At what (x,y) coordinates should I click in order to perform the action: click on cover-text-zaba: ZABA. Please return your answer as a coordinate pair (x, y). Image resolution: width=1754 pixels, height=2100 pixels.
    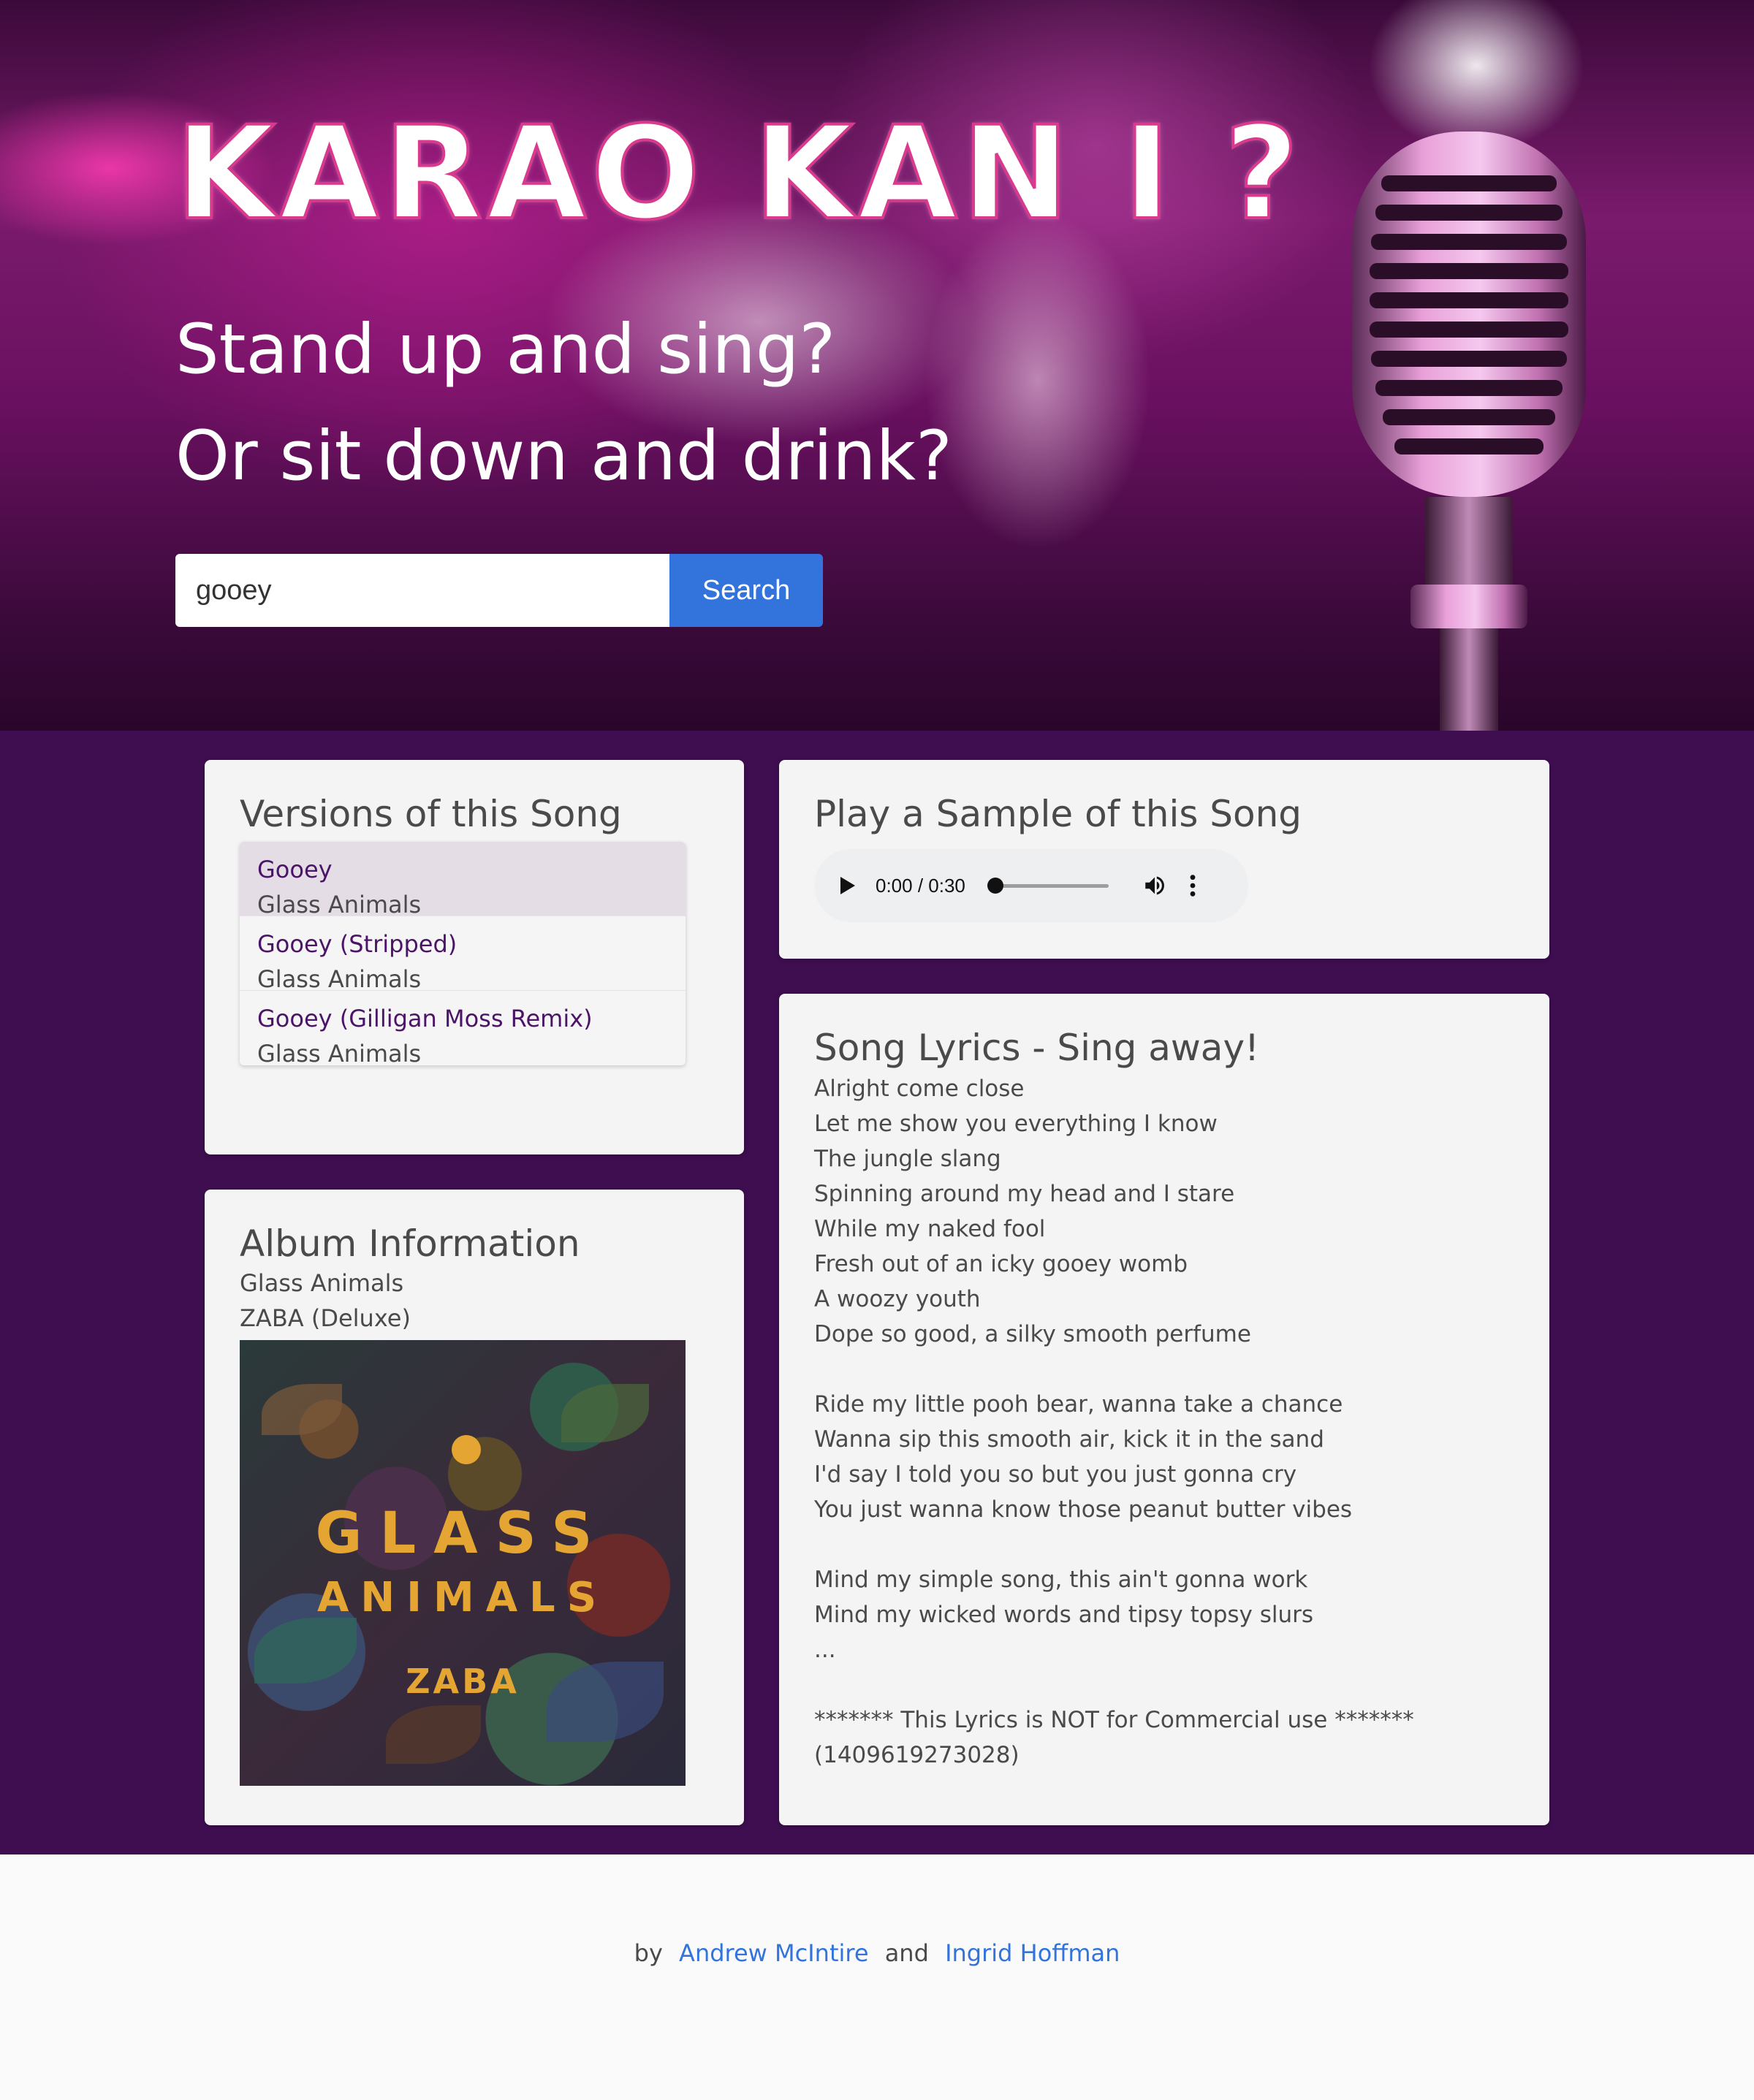
    Looking at the image, I should click on (463, 1681).